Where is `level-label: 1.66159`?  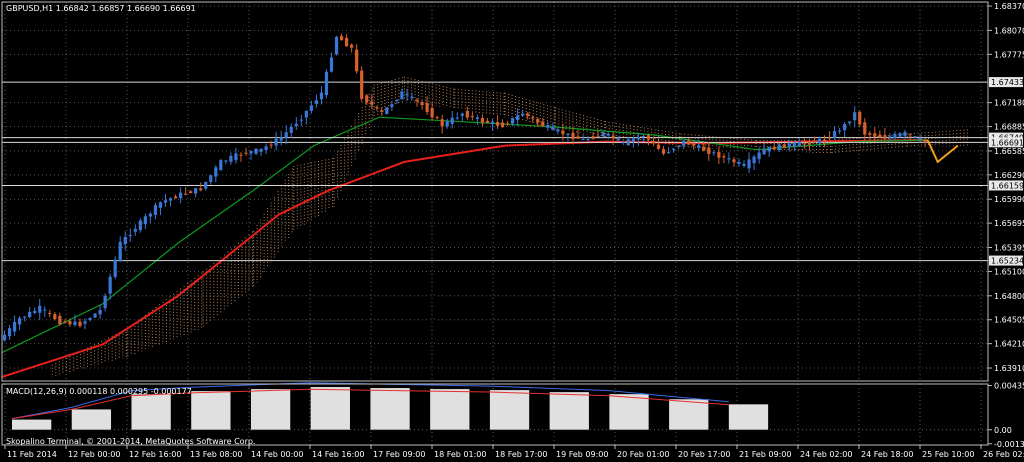
level-label: 1.66159 is located at coordinates (1007, 185).